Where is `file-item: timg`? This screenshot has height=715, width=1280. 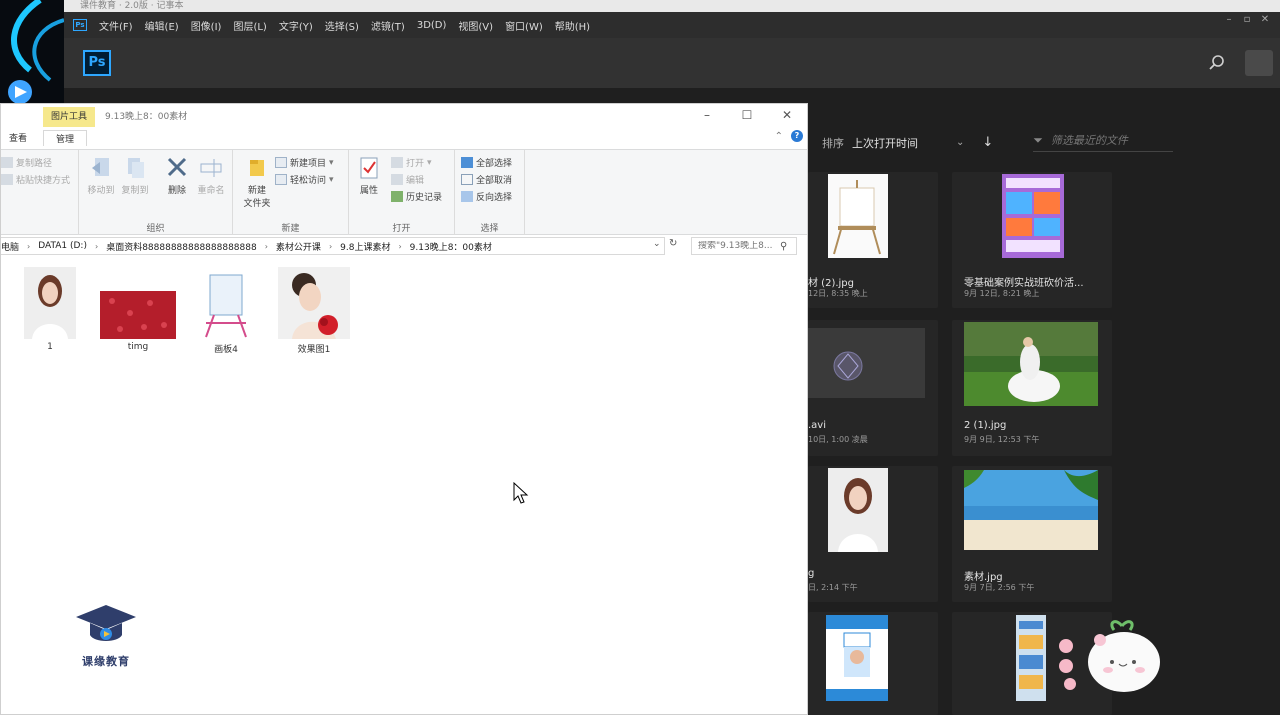 file-item: timg is located at coordinates (138, 309).